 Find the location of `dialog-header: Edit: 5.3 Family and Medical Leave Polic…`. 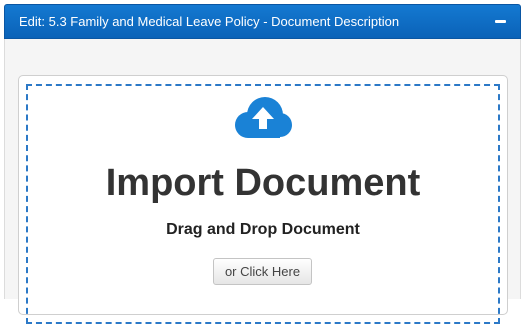

dialog-header: Edit: 5.3 Family and Medical Leave Polic… is located at coordinates (262, 21).